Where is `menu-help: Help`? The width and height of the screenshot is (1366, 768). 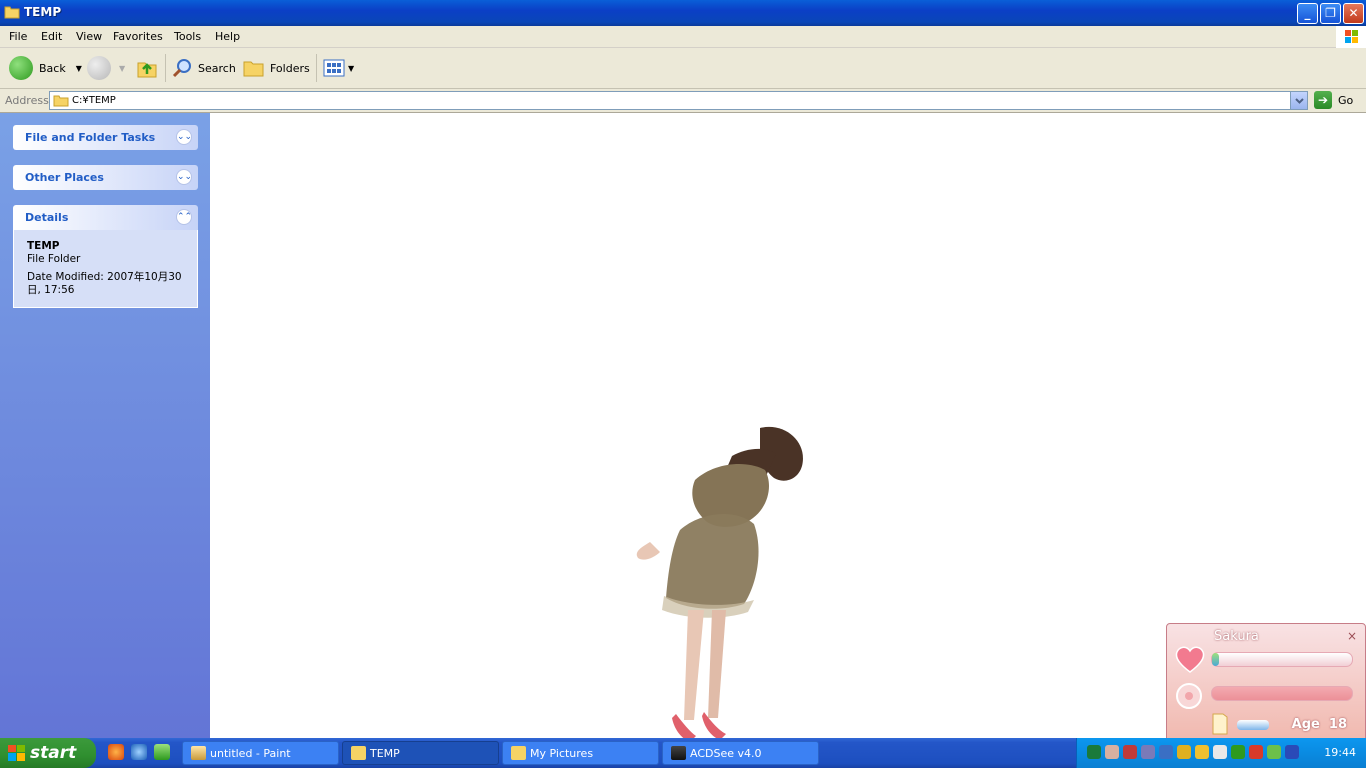
menu-help: Help is located at coordinates (227, 36).